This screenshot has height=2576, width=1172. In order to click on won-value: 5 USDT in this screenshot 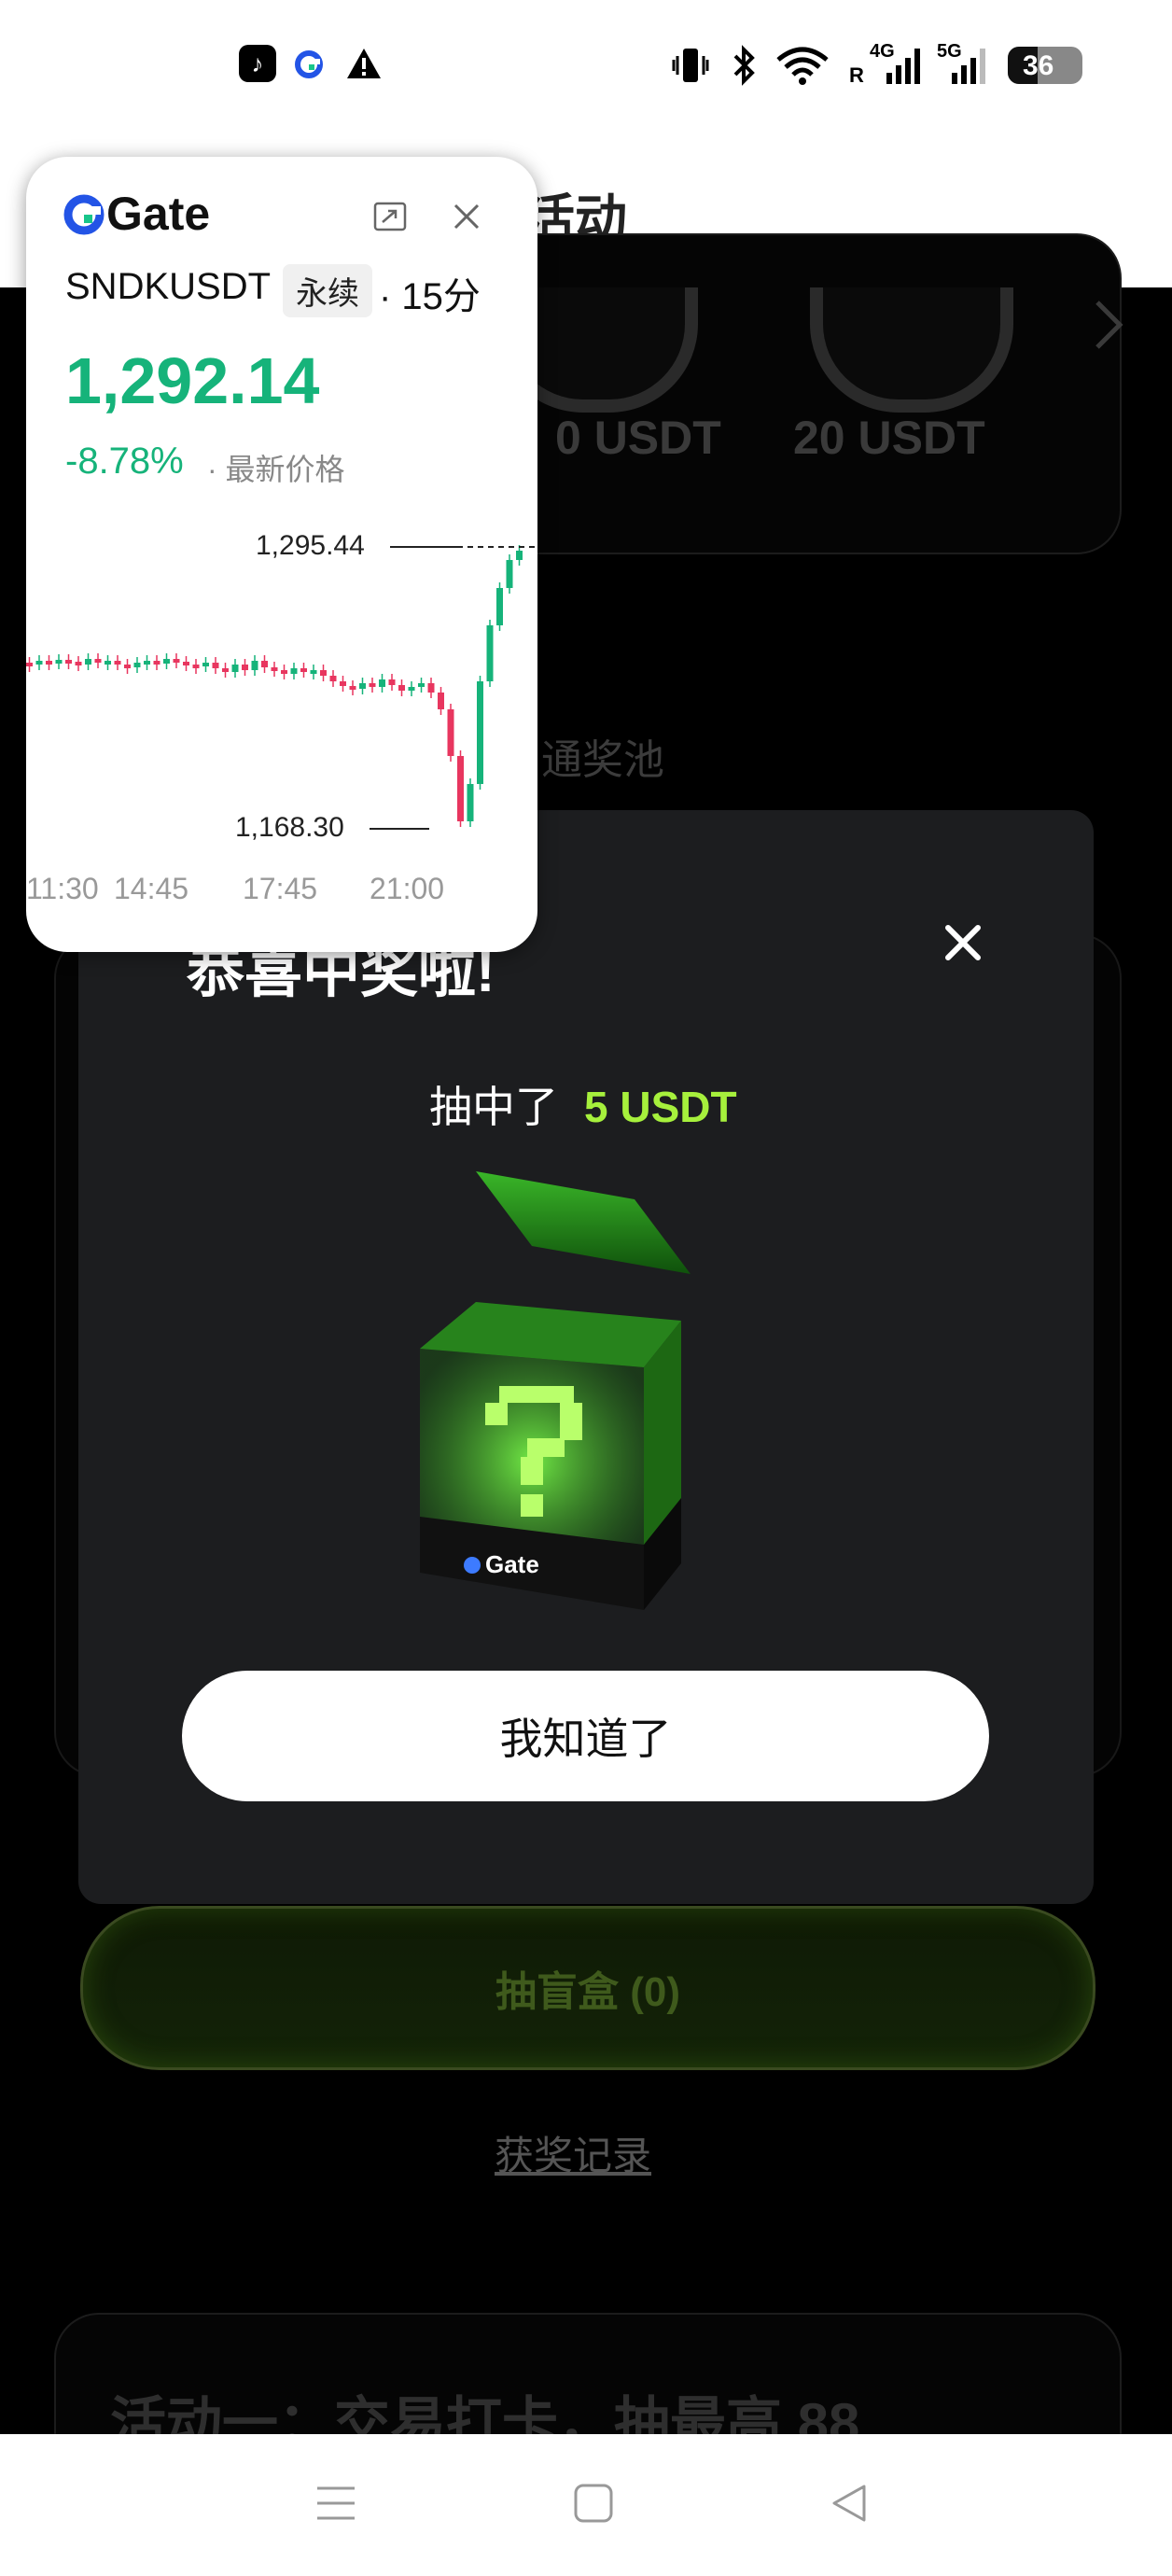, I will do `click(660, 1107)`.